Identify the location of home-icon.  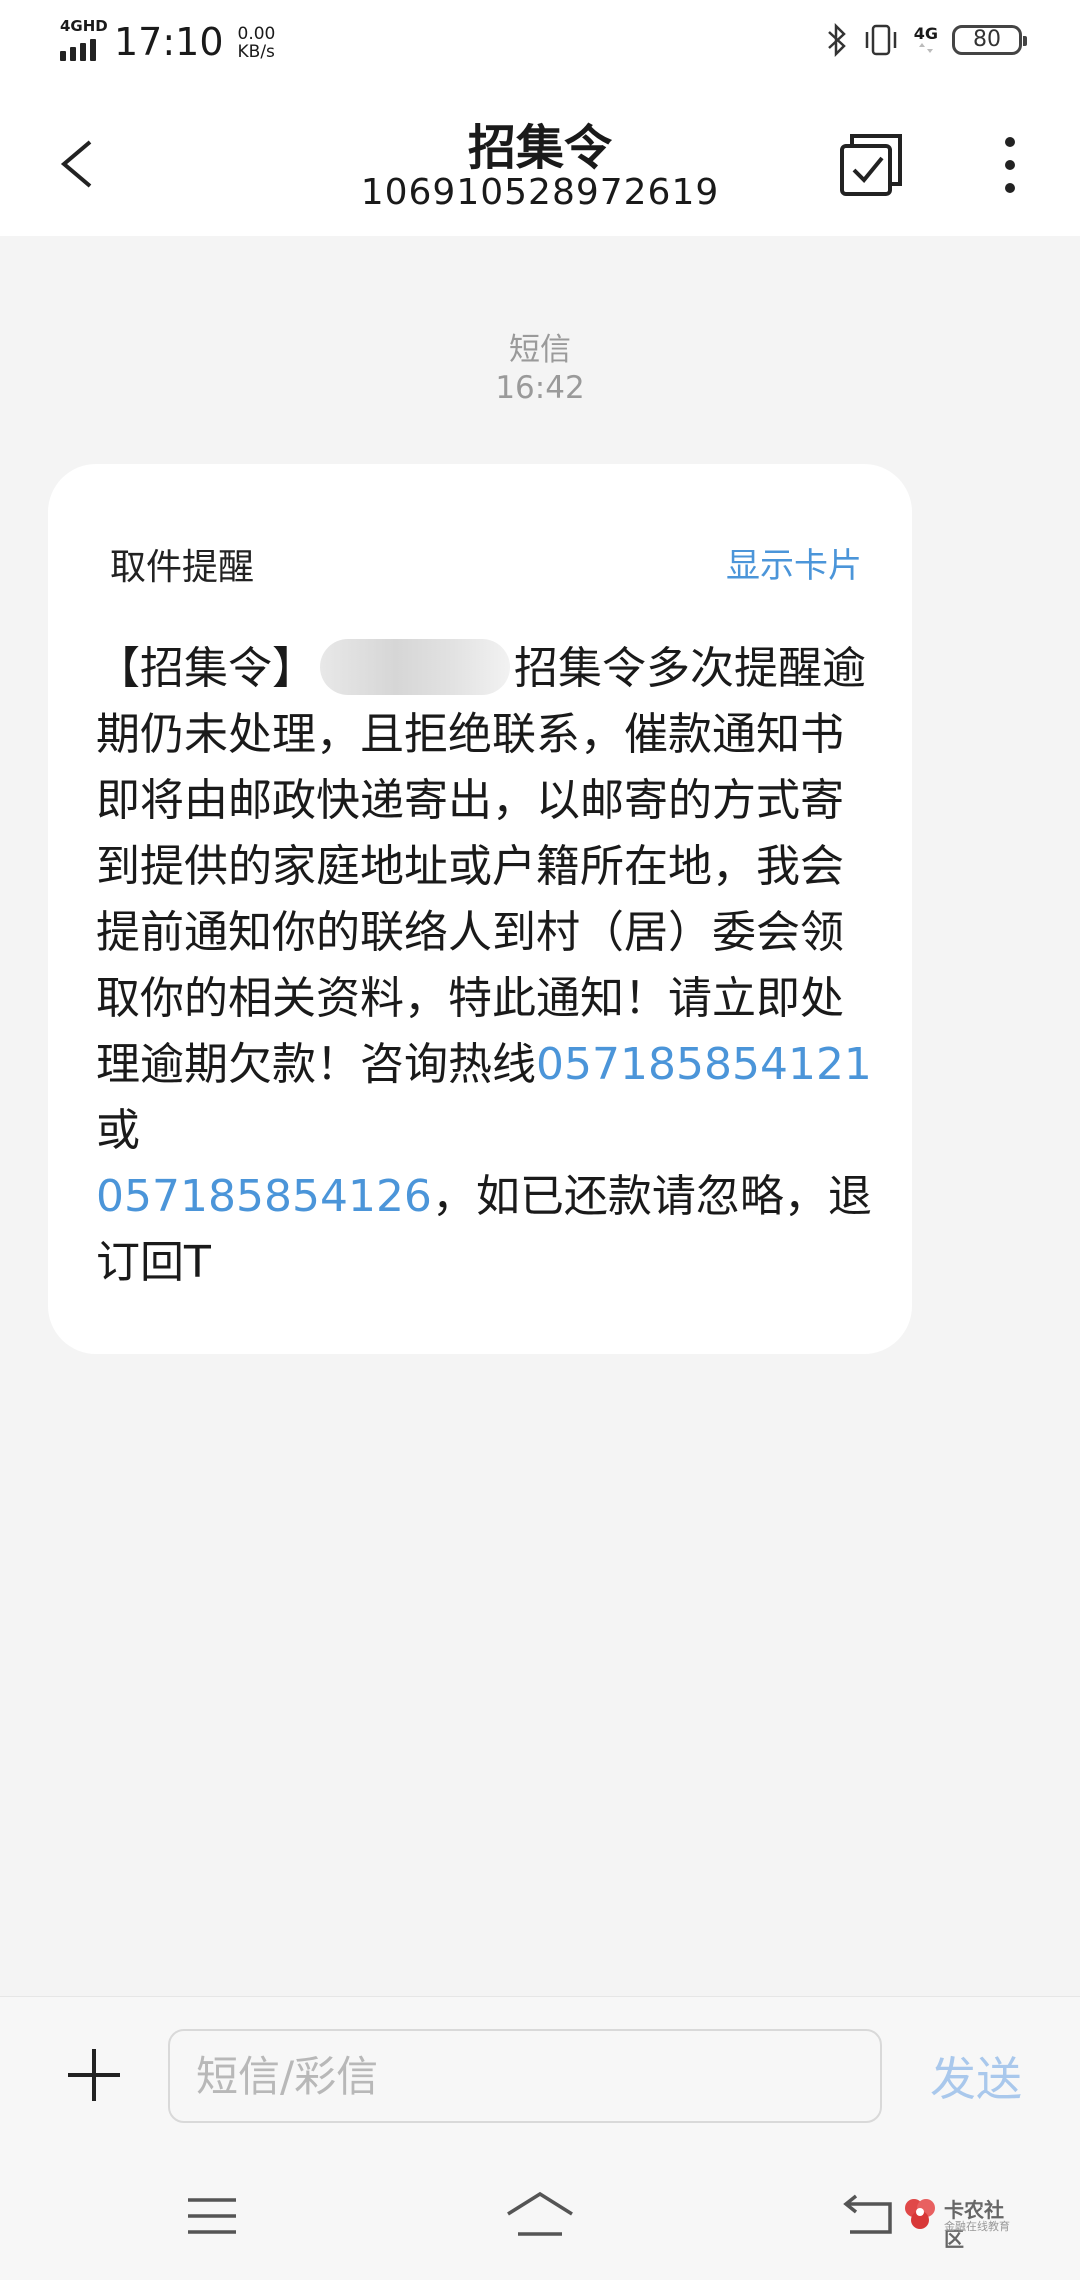
(540, 2213).